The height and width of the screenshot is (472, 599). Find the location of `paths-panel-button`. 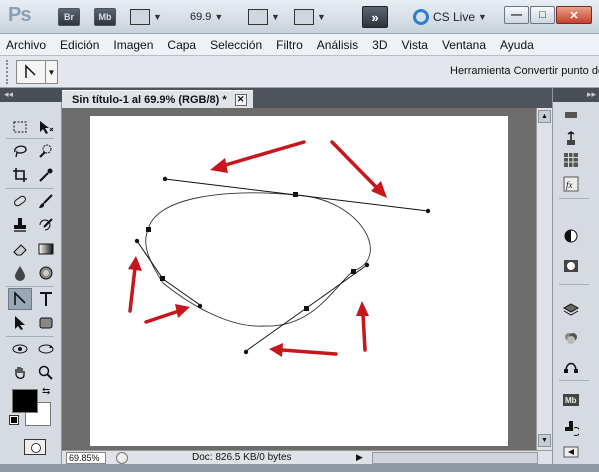

paths-panel-button is located at coordinates (571, 366).